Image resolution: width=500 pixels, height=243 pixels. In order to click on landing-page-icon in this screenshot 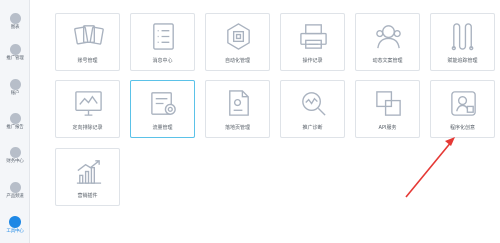, I will do `click(239, 103)`.